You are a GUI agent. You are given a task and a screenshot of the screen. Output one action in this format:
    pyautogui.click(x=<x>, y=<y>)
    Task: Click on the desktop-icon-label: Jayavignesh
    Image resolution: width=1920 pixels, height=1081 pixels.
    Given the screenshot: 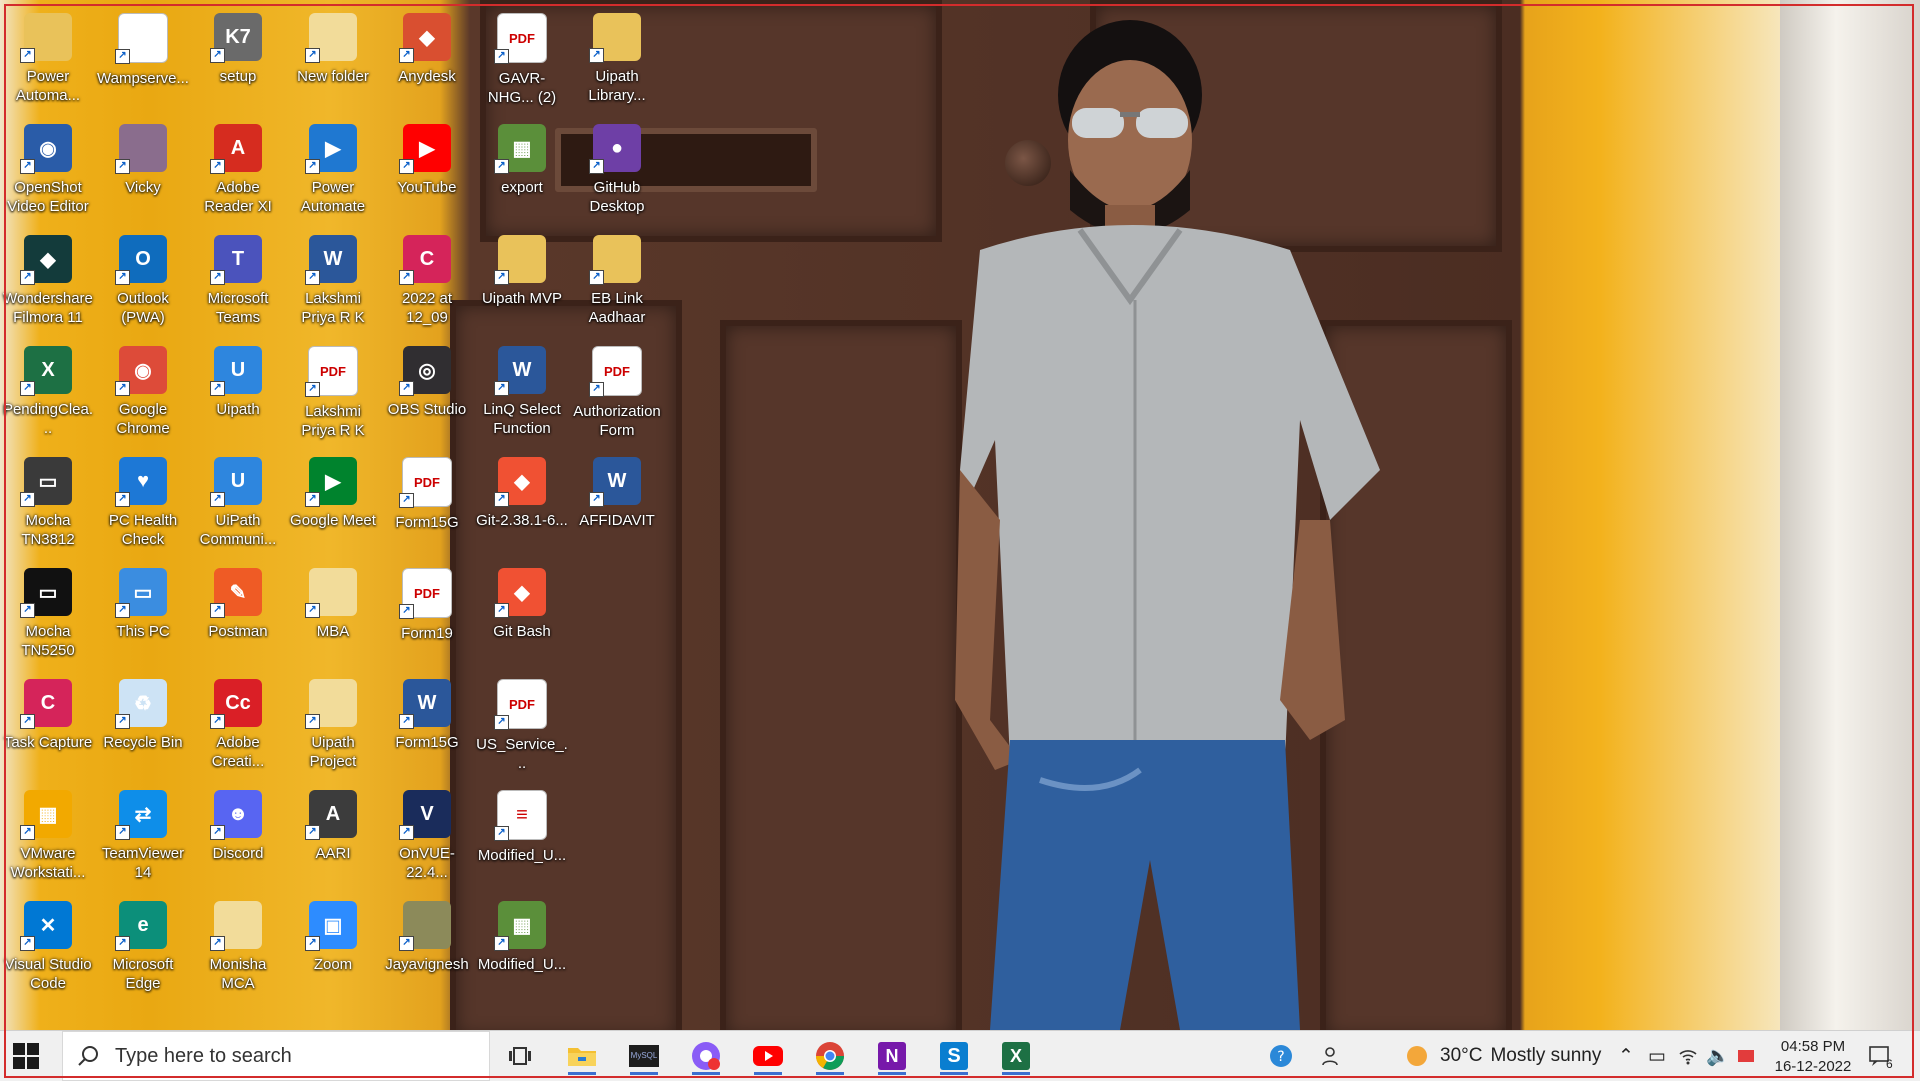 What is the action you would take?
    pyautogui.click(x=427, y=964)
    